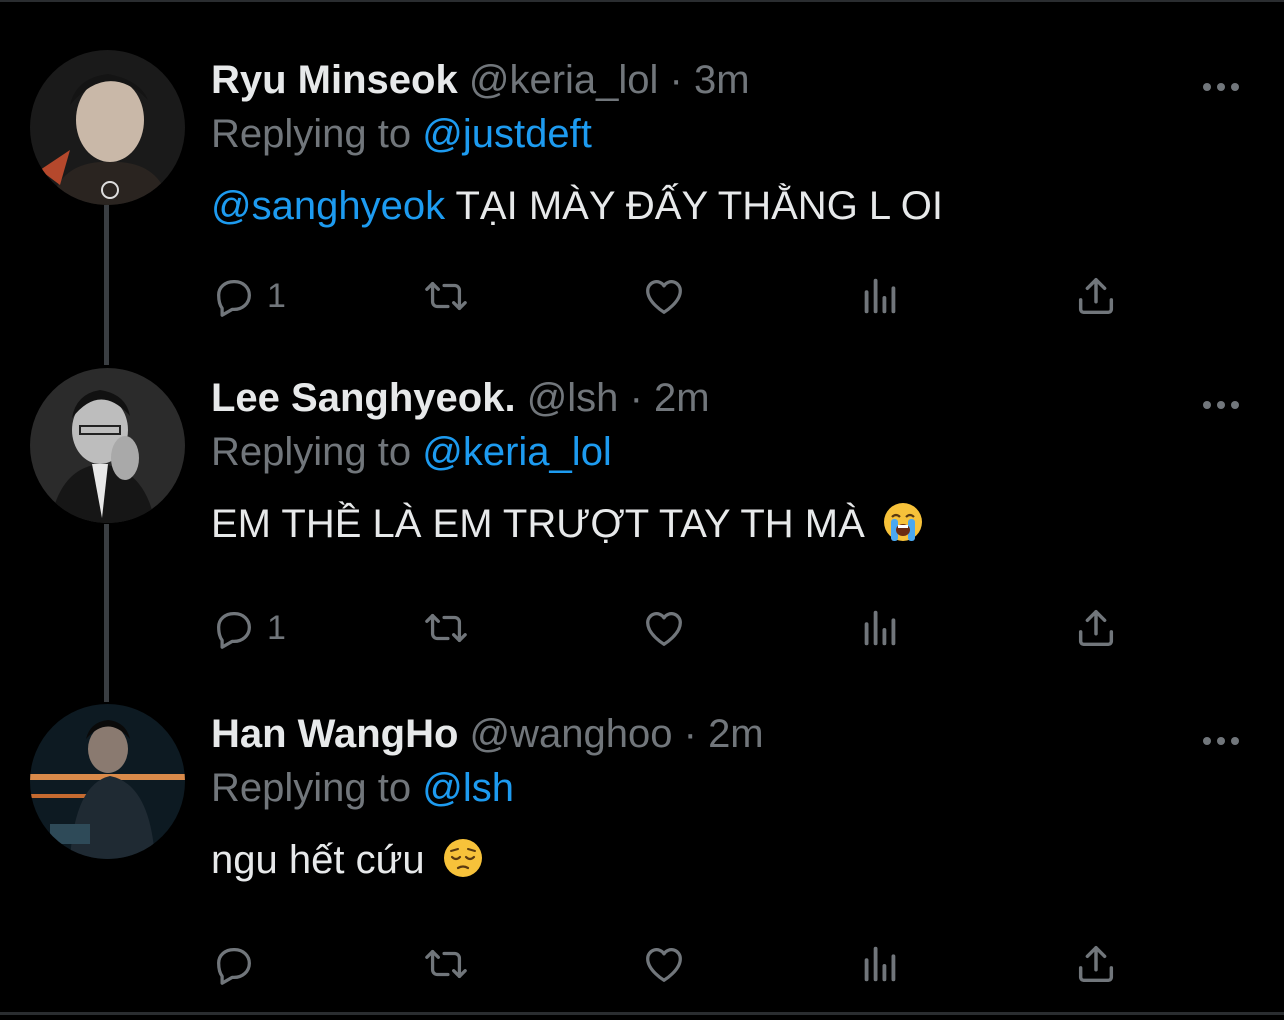 The image size is (1284, 1020). I want to click on body-text: EM THỀ LÀ EM TRƯỢT TAY TH MÀ, so click(538, 524).